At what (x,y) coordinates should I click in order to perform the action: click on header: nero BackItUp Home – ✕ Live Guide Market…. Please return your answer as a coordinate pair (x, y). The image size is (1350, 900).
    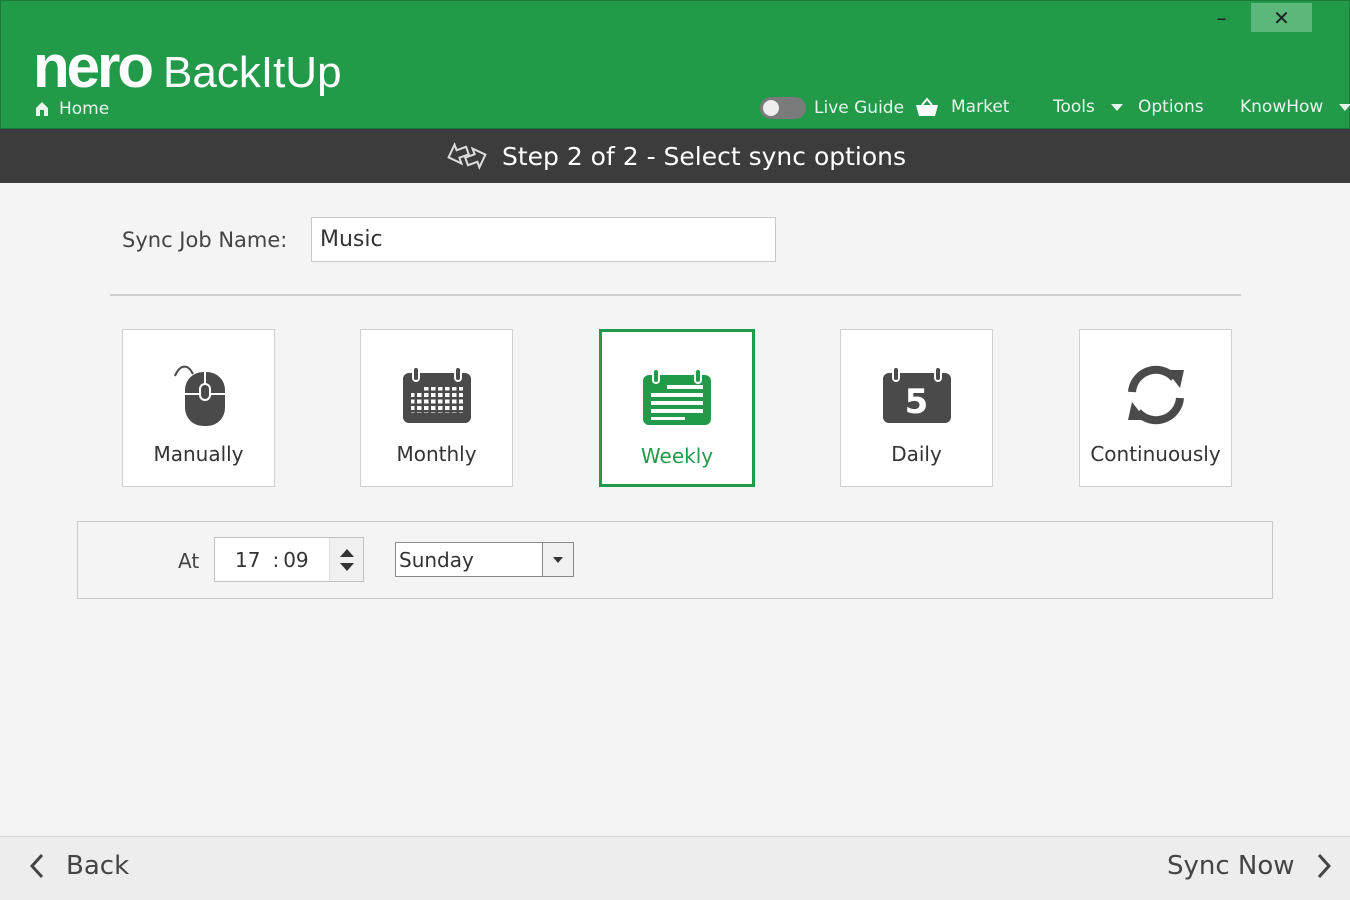
    Looking at the image, I should click on (675, 64).